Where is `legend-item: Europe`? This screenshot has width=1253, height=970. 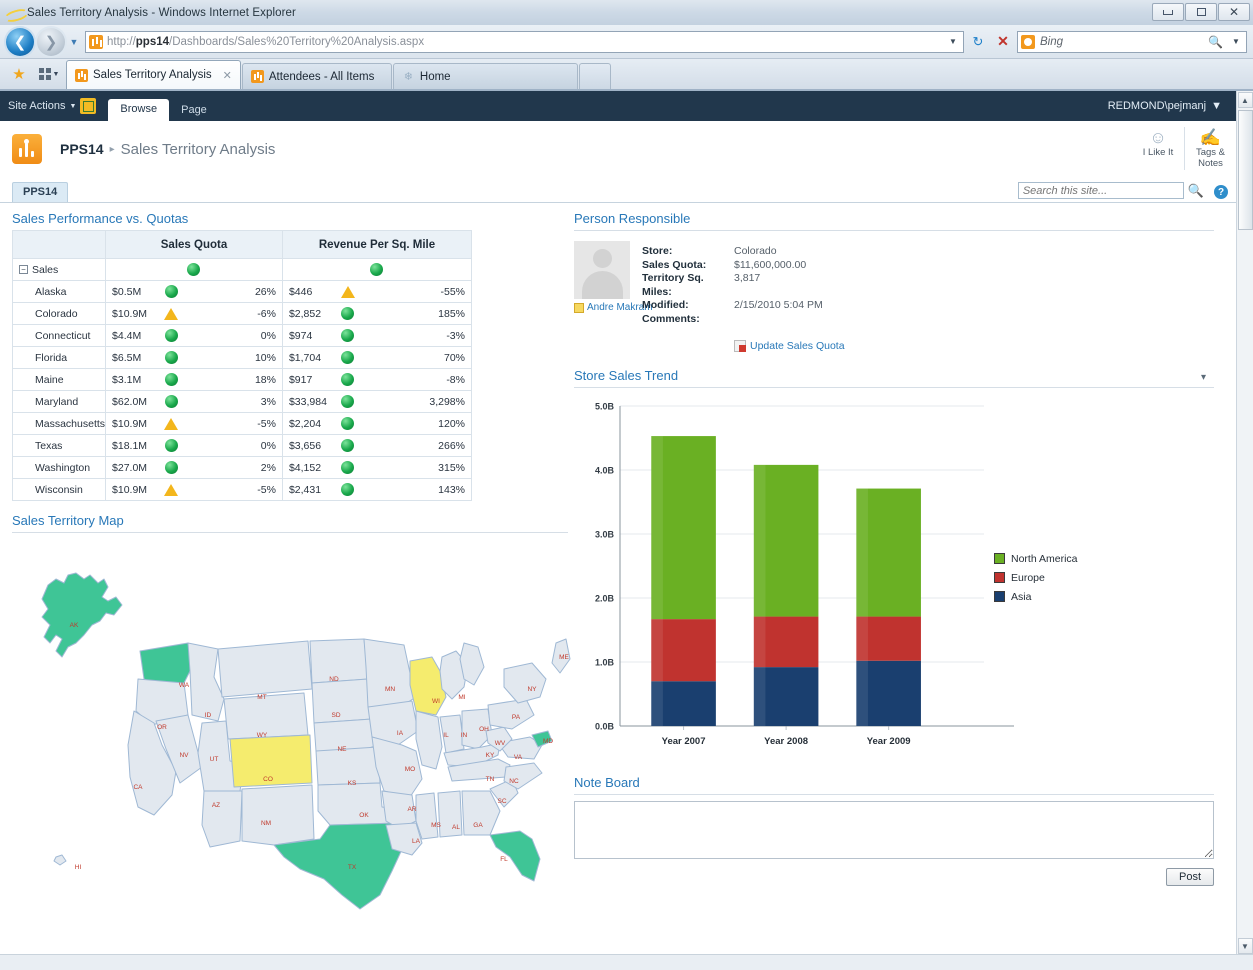
legend-item: Europe is located at coordinates (1036, 577).